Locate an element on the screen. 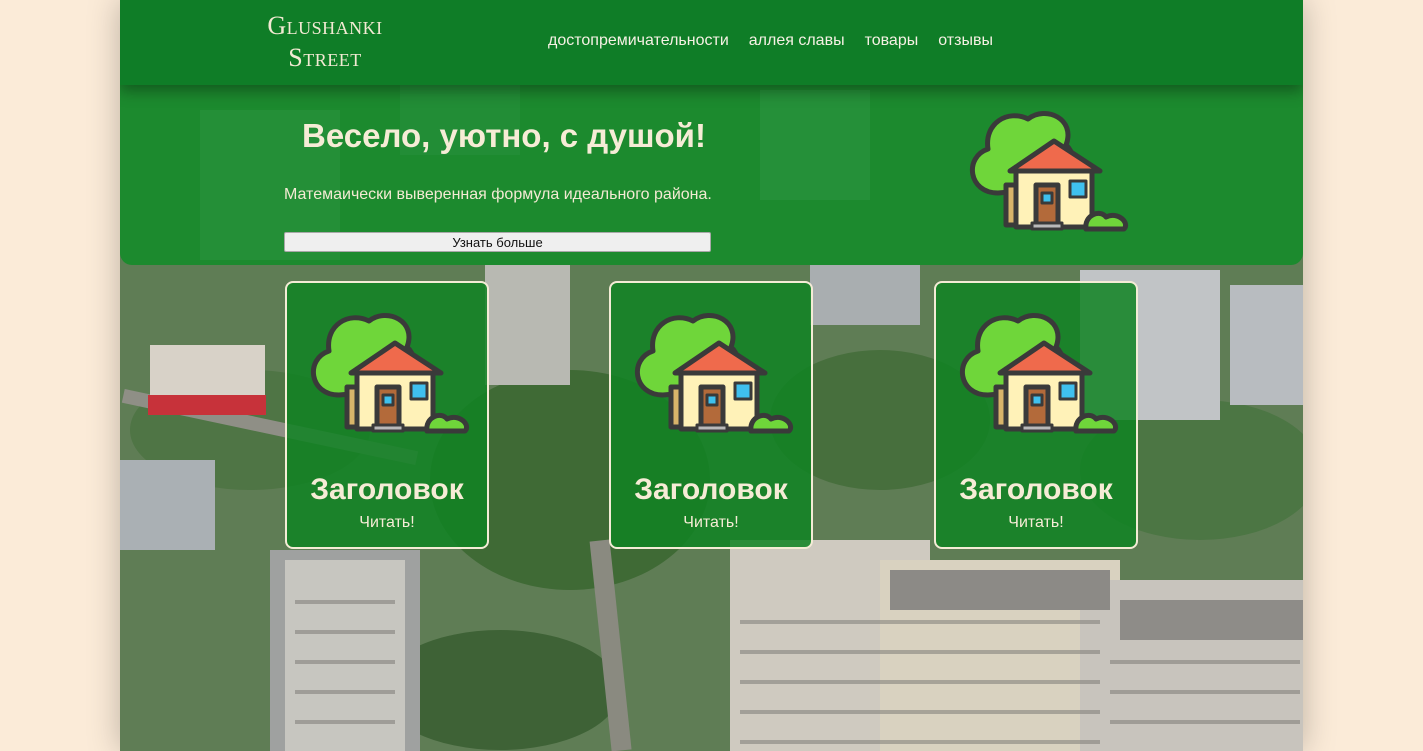  site-logo: Glushanki Street is located at coordinates (325, 42).